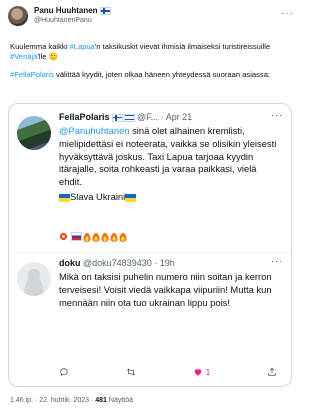 This screenshot has width=320, height=413. What do you see at coordinates (170, 197) in the screenshot?
I see `slava-line: Slava Ukraini` at bounding box center [170, 197].